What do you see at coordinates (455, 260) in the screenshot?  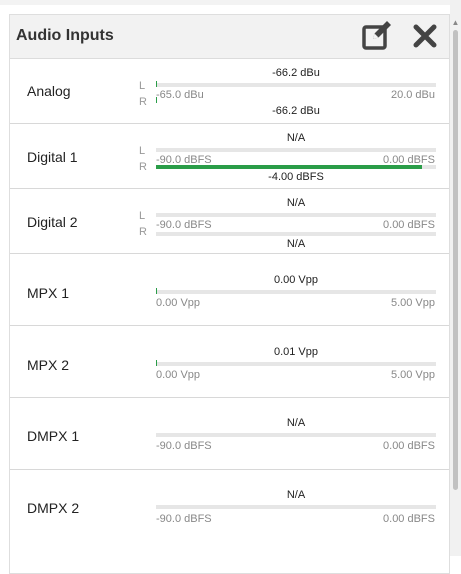 I see `scrollbar-thumb` at bounding box center [455, 260].